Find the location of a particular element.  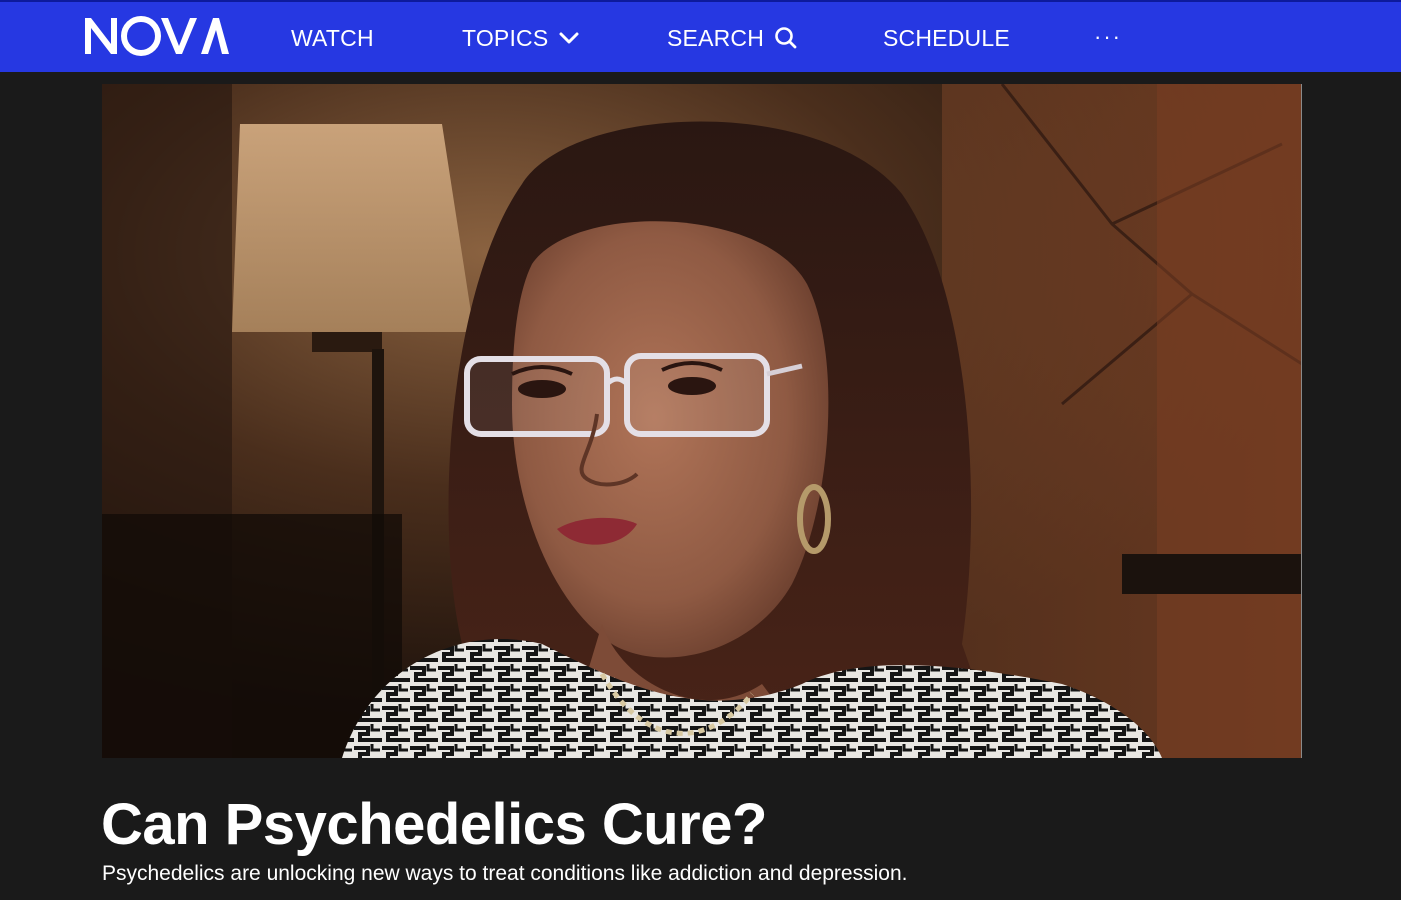

nova-logo-icon is located at coordinates (157, 36).